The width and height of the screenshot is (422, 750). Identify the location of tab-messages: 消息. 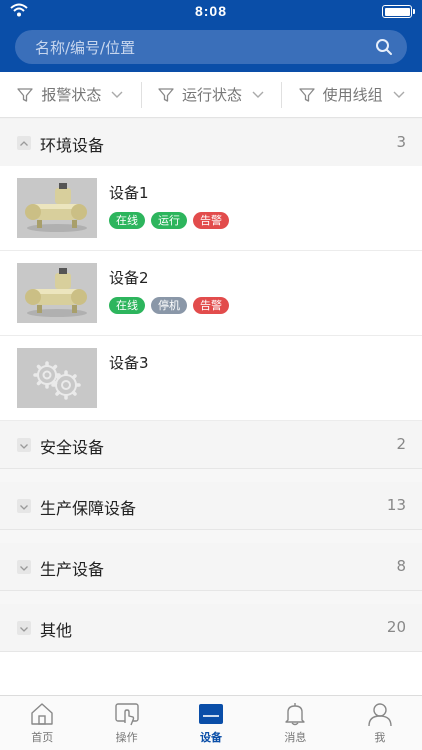
(295, 723).